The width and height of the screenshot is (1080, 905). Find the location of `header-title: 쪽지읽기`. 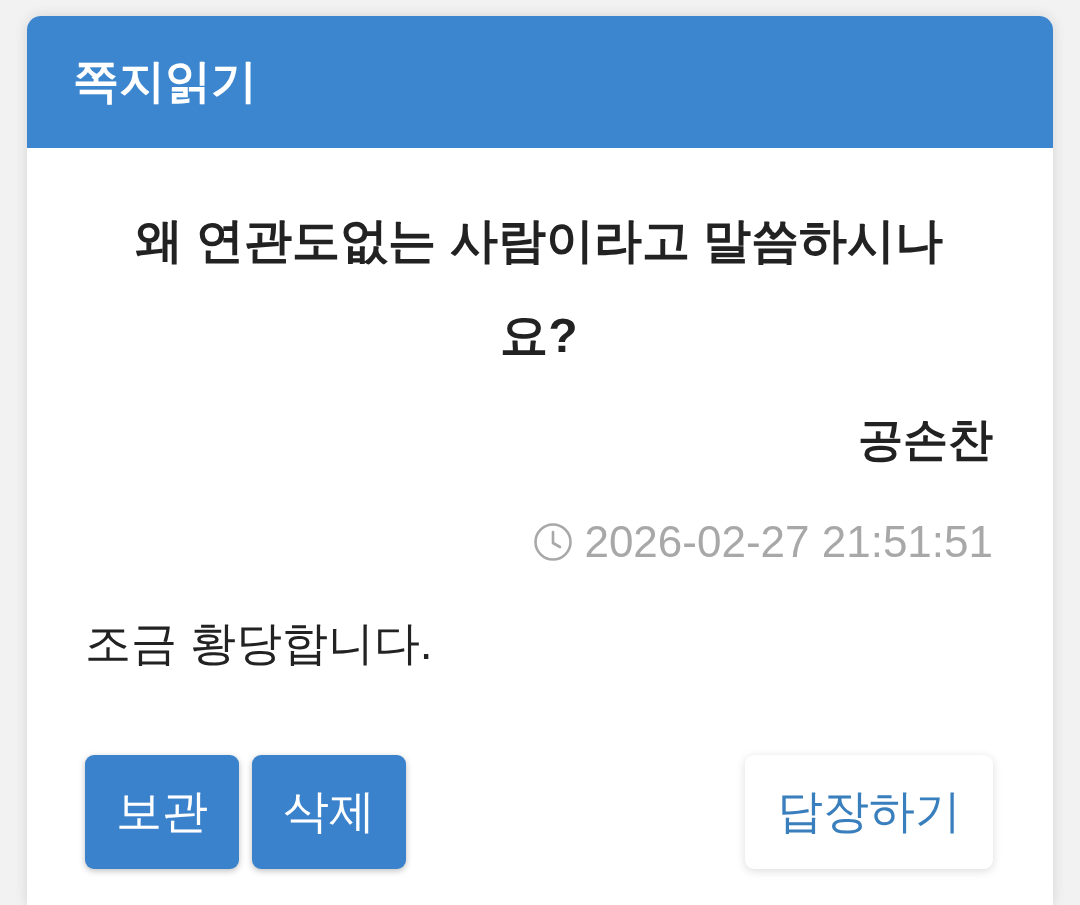

header-title: 쪽지읽기 is located at coordinates (165, 82).